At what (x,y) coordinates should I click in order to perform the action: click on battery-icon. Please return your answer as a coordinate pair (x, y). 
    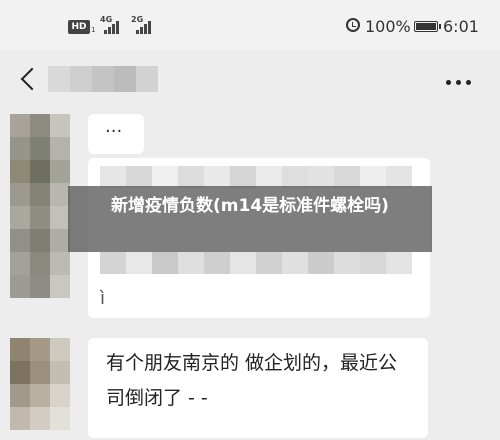
    Looking at the image, I should click on (427, 26).